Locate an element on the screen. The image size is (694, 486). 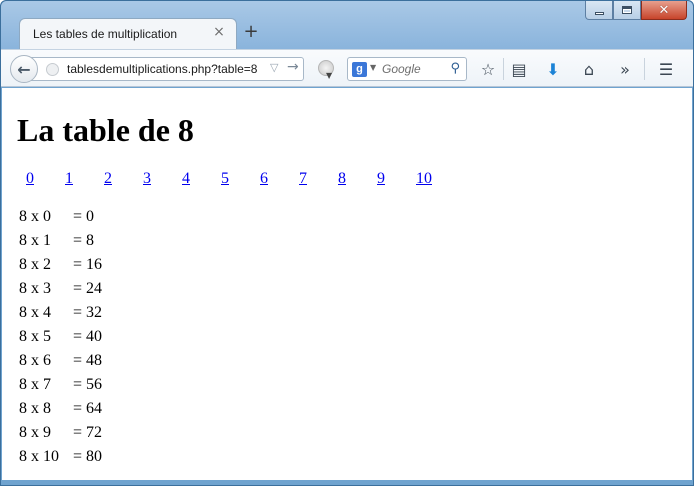
table-link-6: 6 is located at coordinates (264, 179).